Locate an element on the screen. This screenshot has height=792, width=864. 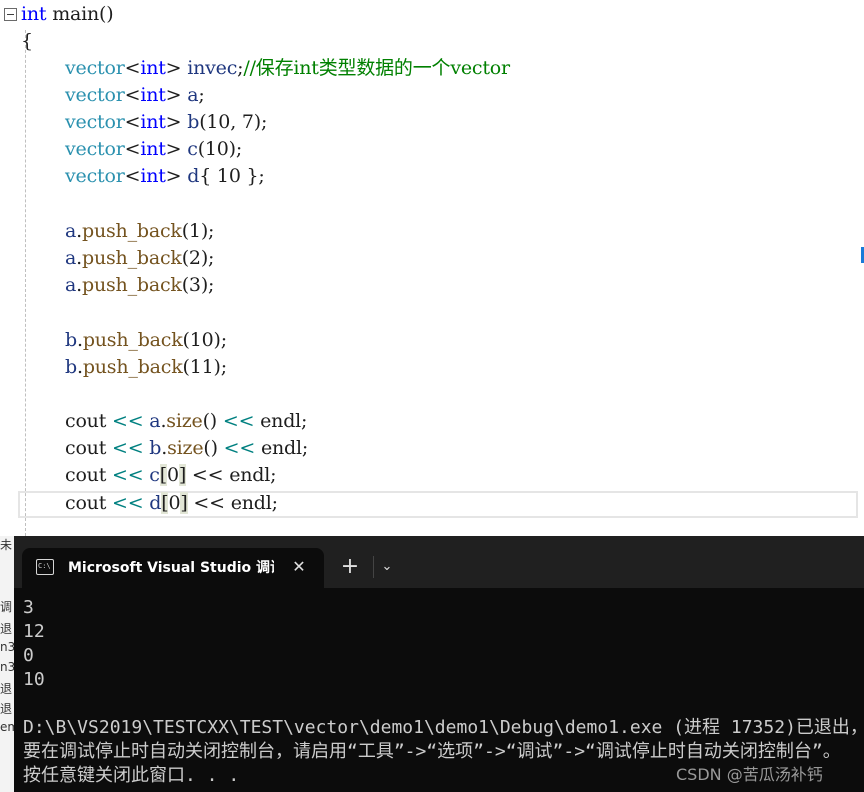
code-token: ] is located at coordinates (184, 503).